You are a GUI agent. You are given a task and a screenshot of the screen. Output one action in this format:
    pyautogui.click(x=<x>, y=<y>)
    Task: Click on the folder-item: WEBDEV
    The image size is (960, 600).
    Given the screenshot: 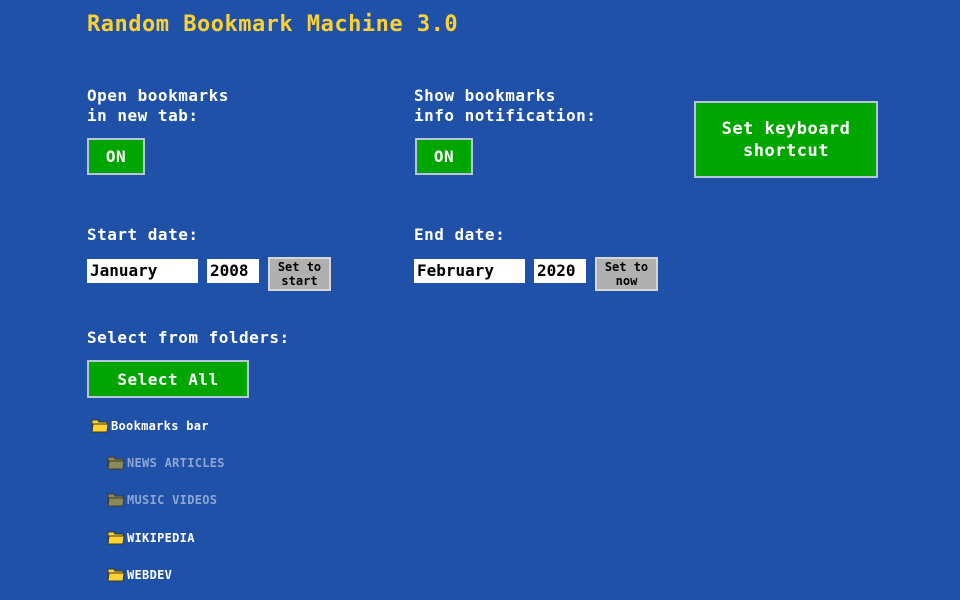 What is the action you would take?
    pyautogui.click(x=139, y=575)
    